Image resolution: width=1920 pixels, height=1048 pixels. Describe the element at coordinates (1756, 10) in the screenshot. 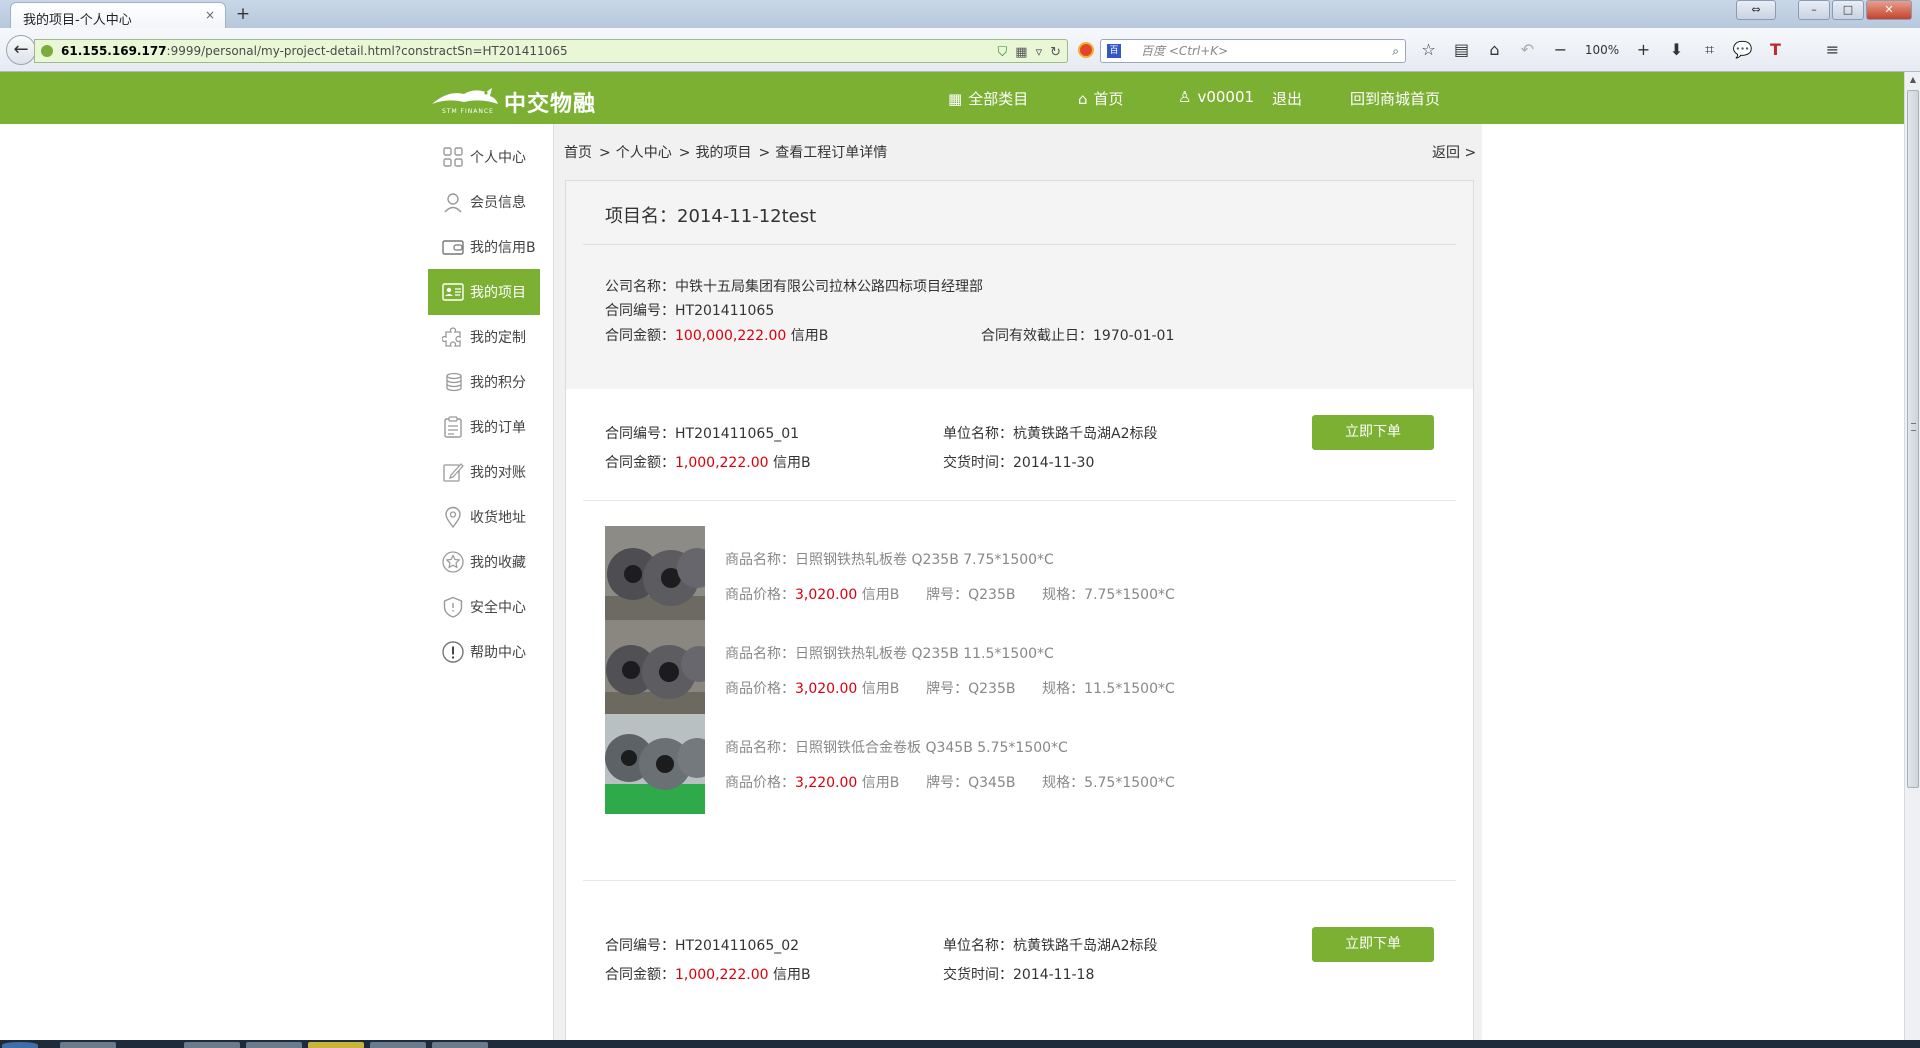

I see `restore-ghost-button: ⇔` at that location.